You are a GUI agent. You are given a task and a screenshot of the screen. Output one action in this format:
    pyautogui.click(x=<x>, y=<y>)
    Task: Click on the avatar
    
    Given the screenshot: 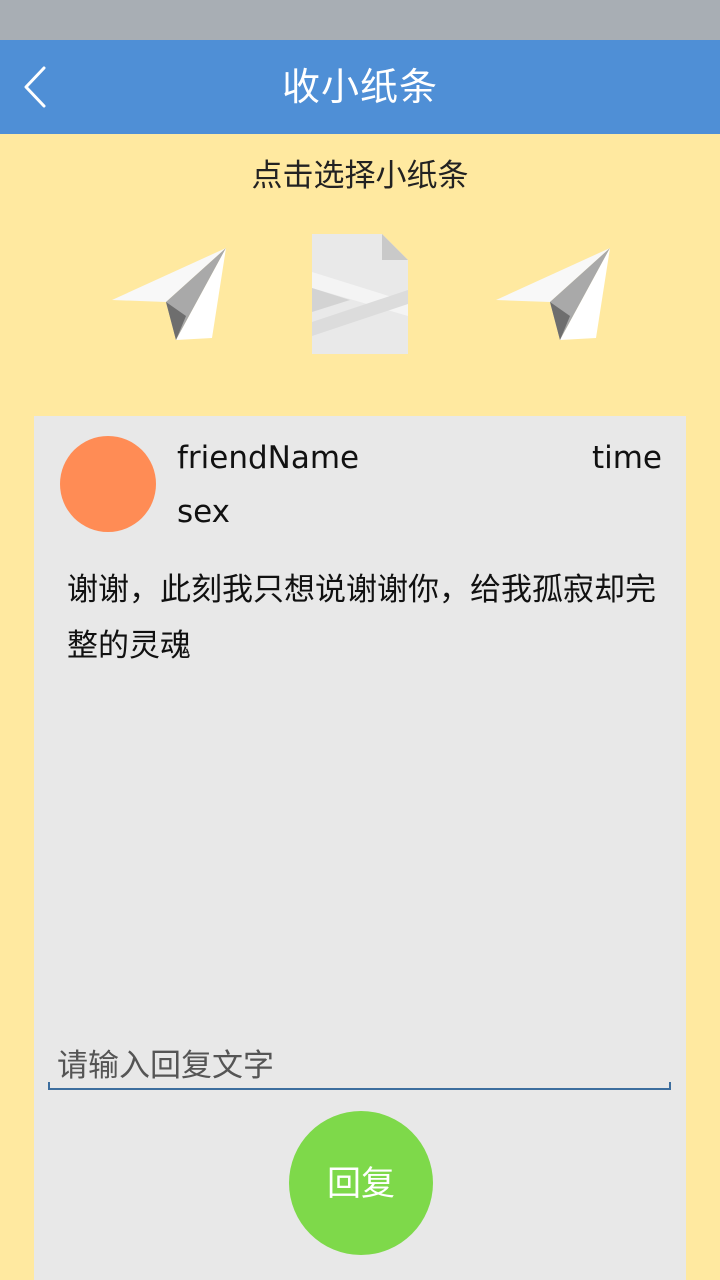 What is the action you would take?
    pyautogui.click(x=108, y=484)
    